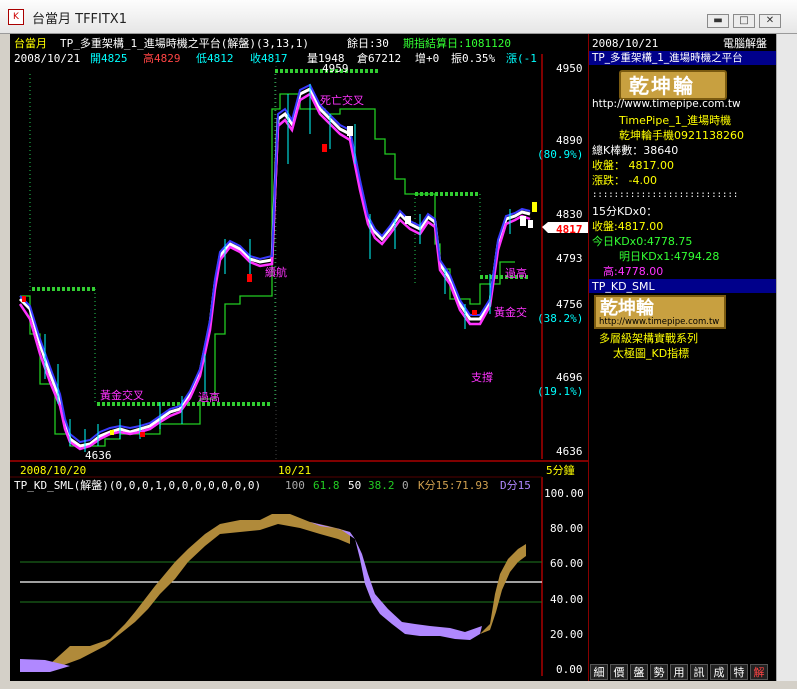  I want to click on maximize-button: □, so click(744, 21).